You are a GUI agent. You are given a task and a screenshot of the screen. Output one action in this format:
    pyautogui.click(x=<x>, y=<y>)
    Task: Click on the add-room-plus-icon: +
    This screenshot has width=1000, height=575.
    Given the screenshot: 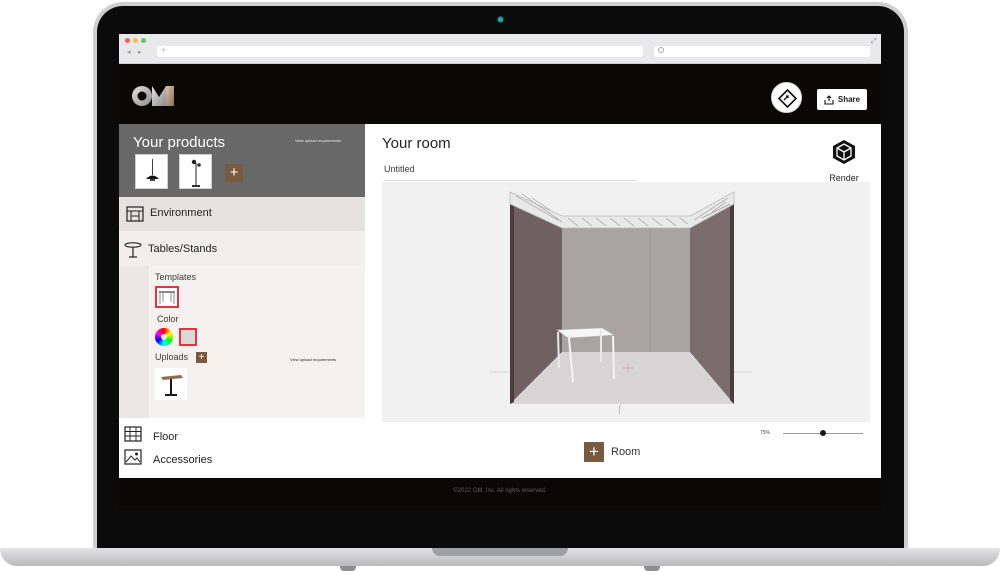 What is the action you would take?
    pyautogui.click(x=594, y=452)
    